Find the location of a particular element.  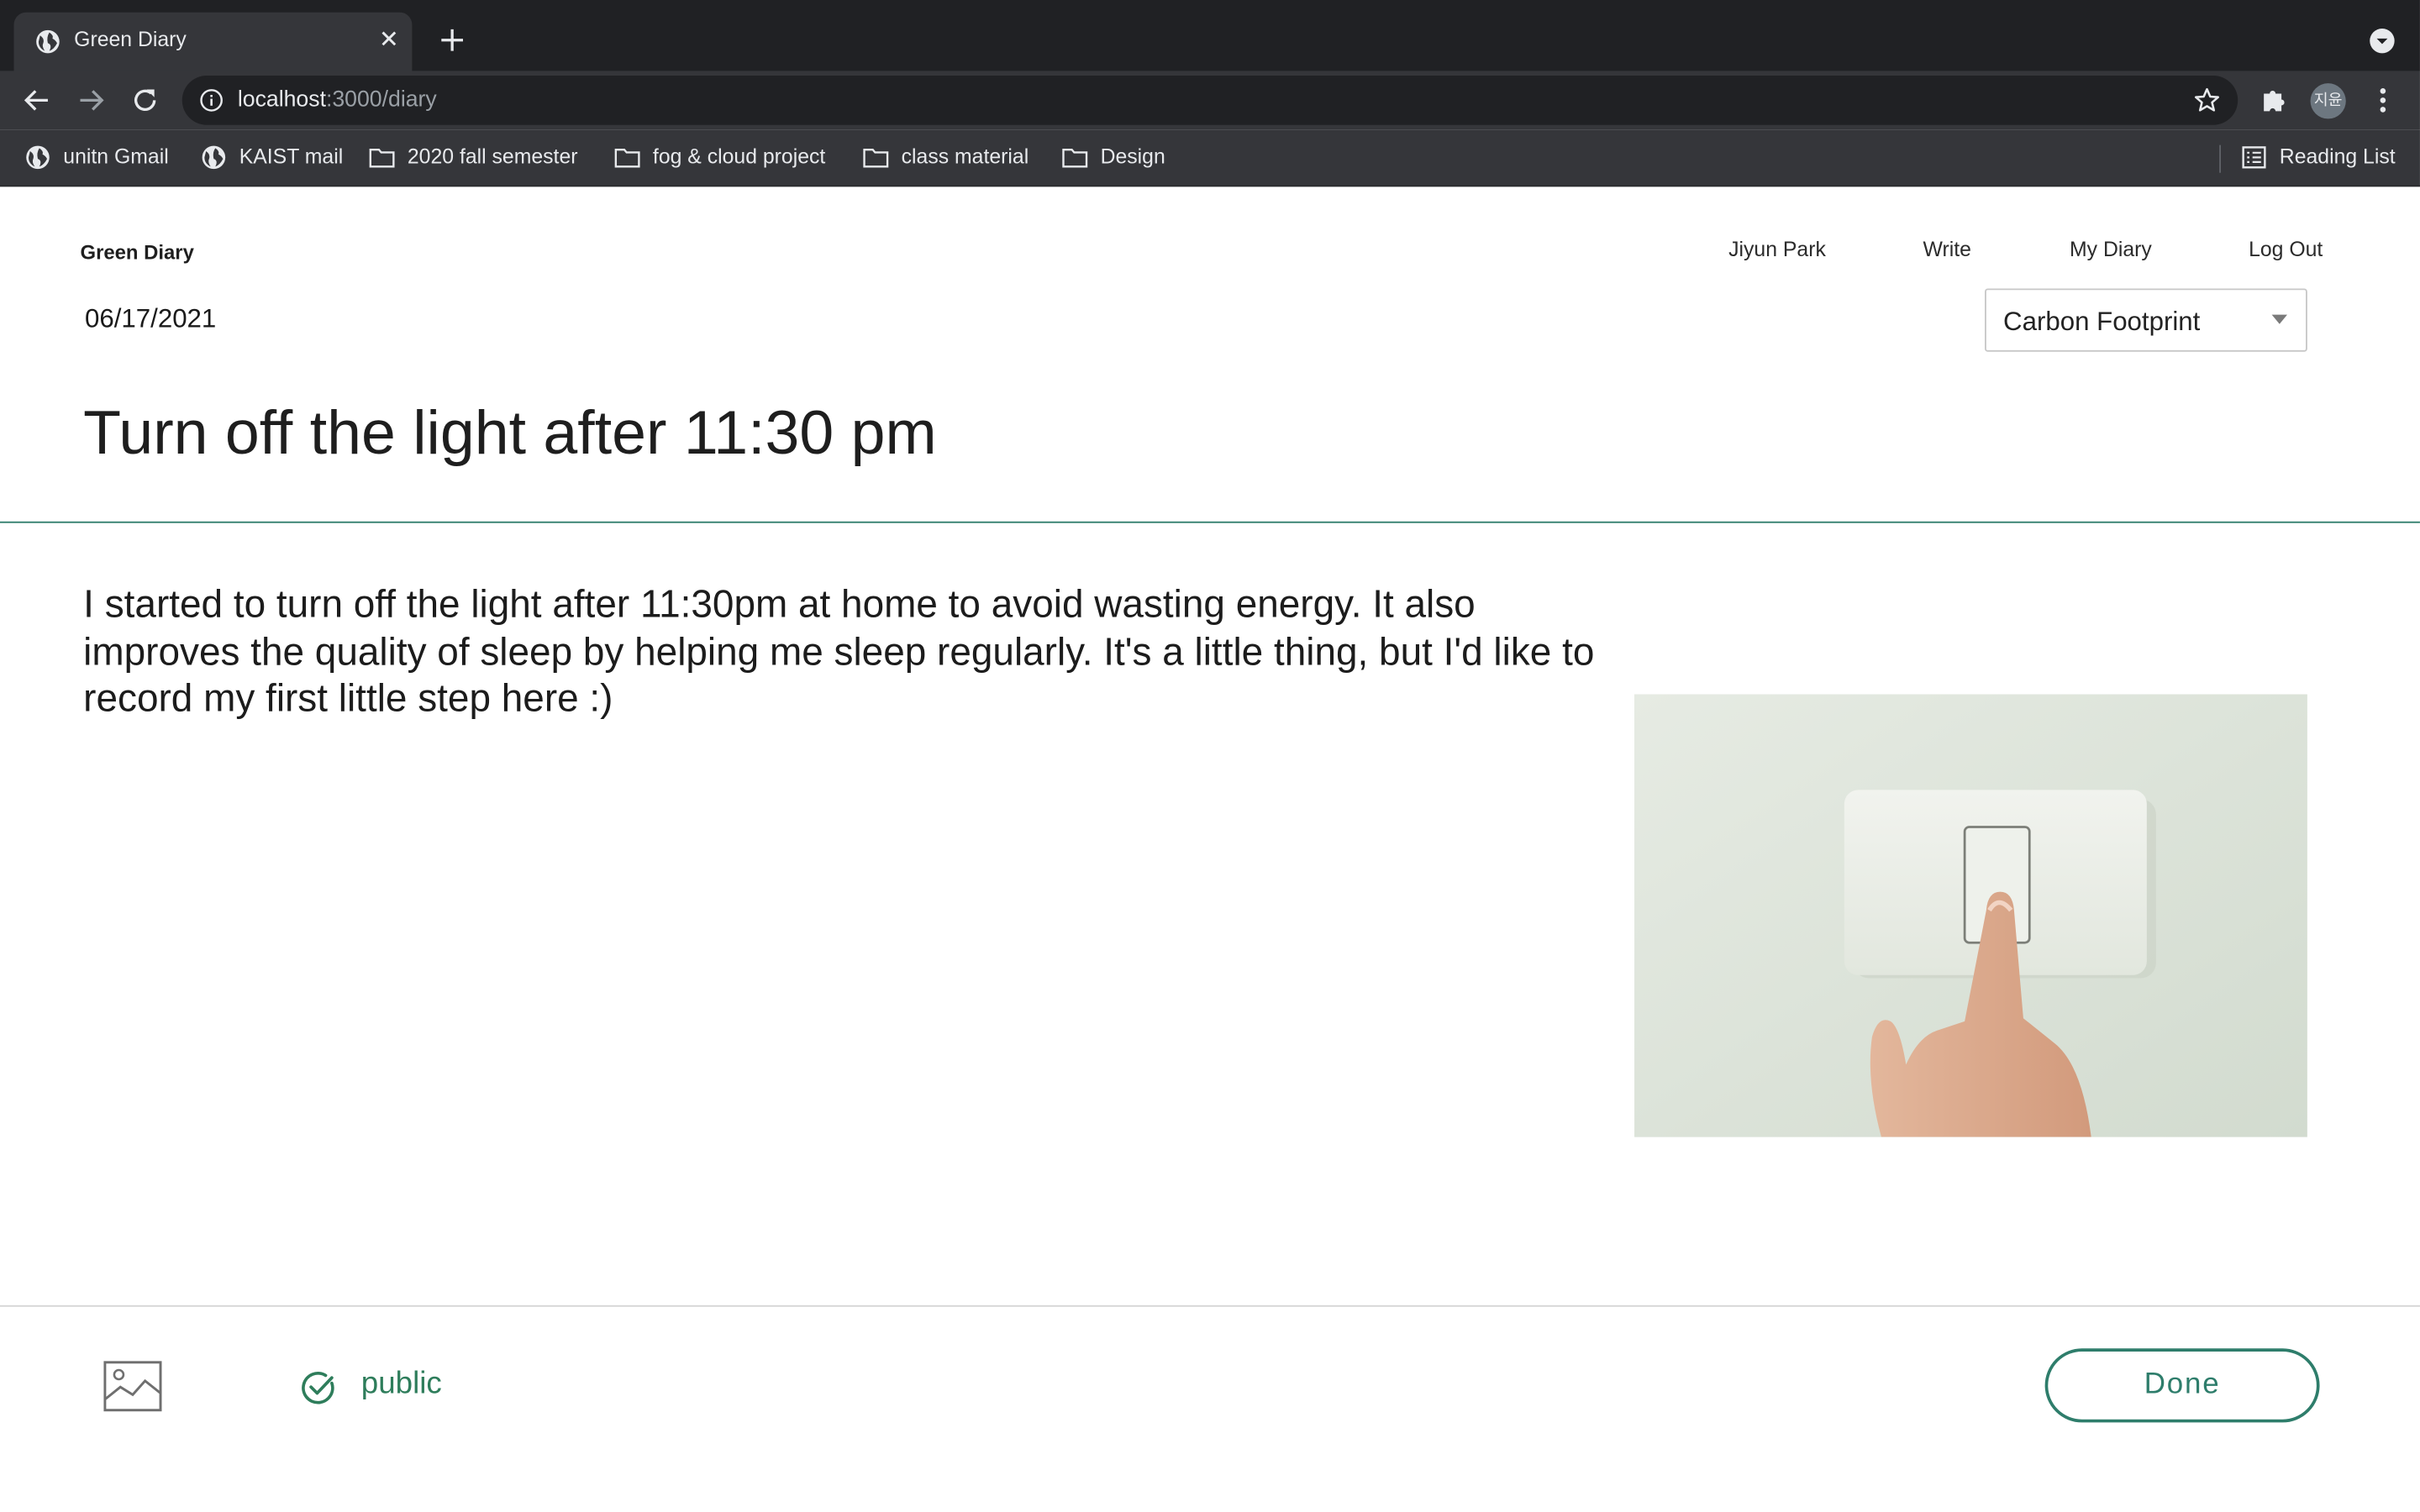

bookmarks-divider is located at coordinates (2220, 158).